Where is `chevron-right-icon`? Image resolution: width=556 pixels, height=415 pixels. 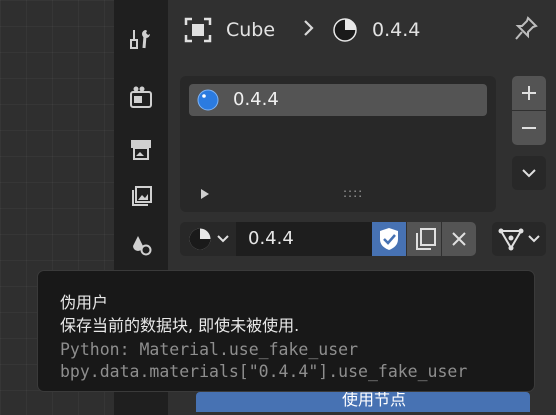 chevron-right-icon is located at coordinates (309, 28).